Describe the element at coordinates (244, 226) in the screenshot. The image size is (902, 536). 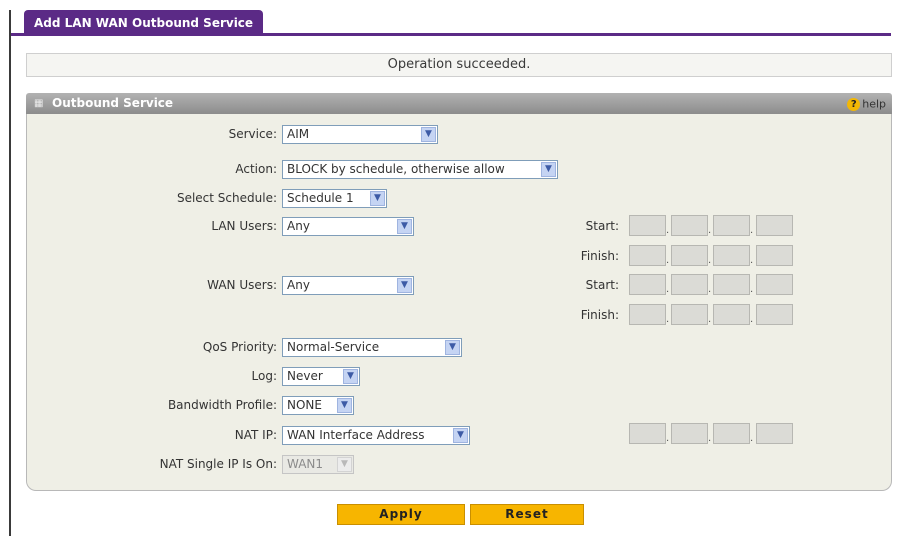
I see `lan-users-label: LAN Users:` at that location.